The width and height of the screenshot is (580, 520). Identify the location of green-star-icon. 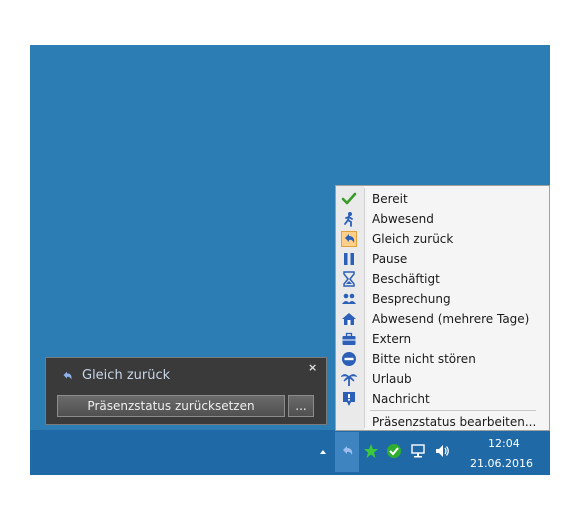
(371, 451).